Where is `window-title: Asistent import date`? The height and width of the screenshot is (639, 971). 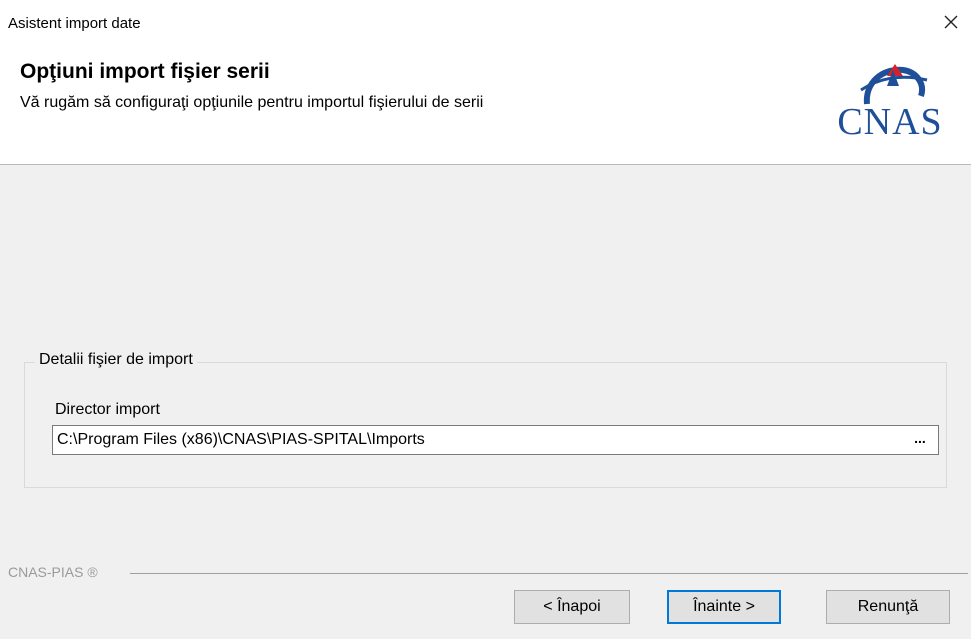 window-title: Asistent import date is located at coordinates (74, 23).